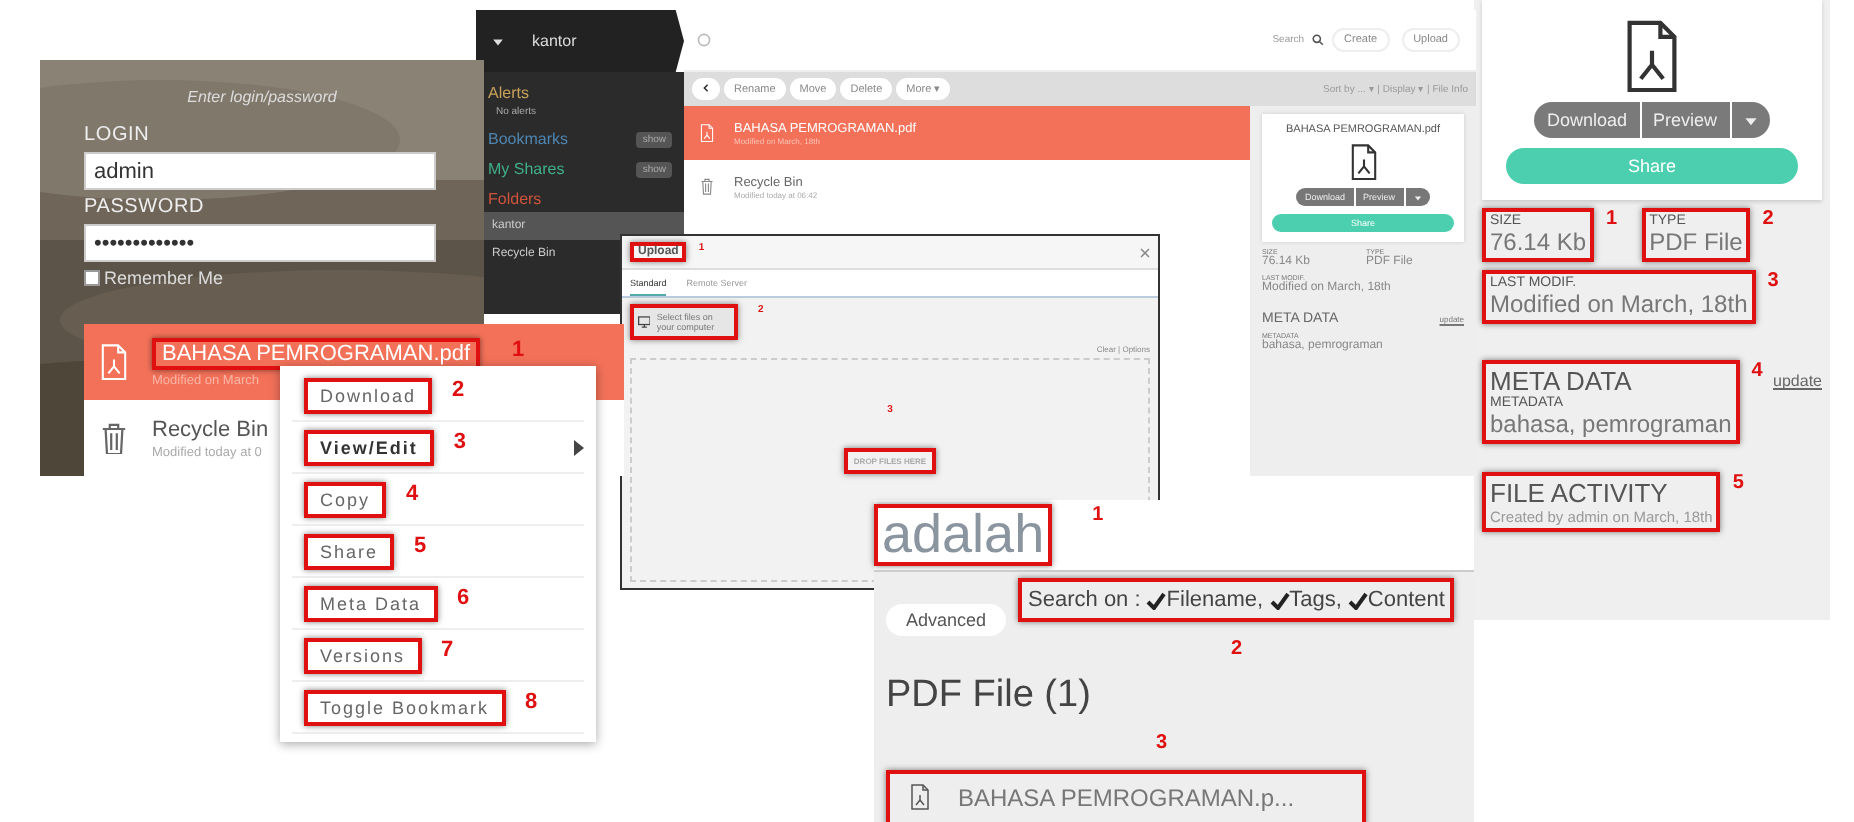 Image resolution: width=1854 pixels, height=822 pixels. What do you see at coordinates (554, 41) in the screenshot?
I see `folder-title: kantor` at bounding box center [554, 41].